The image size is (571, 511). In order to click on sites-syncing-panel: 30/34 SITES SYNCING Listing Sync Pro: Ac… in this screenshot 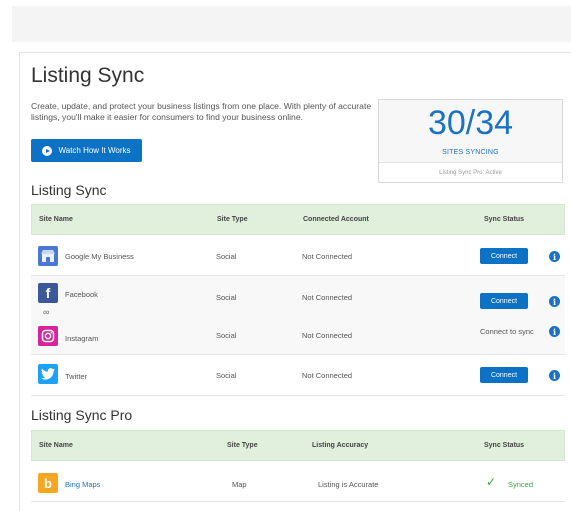, I will do `click(470, 141)`.